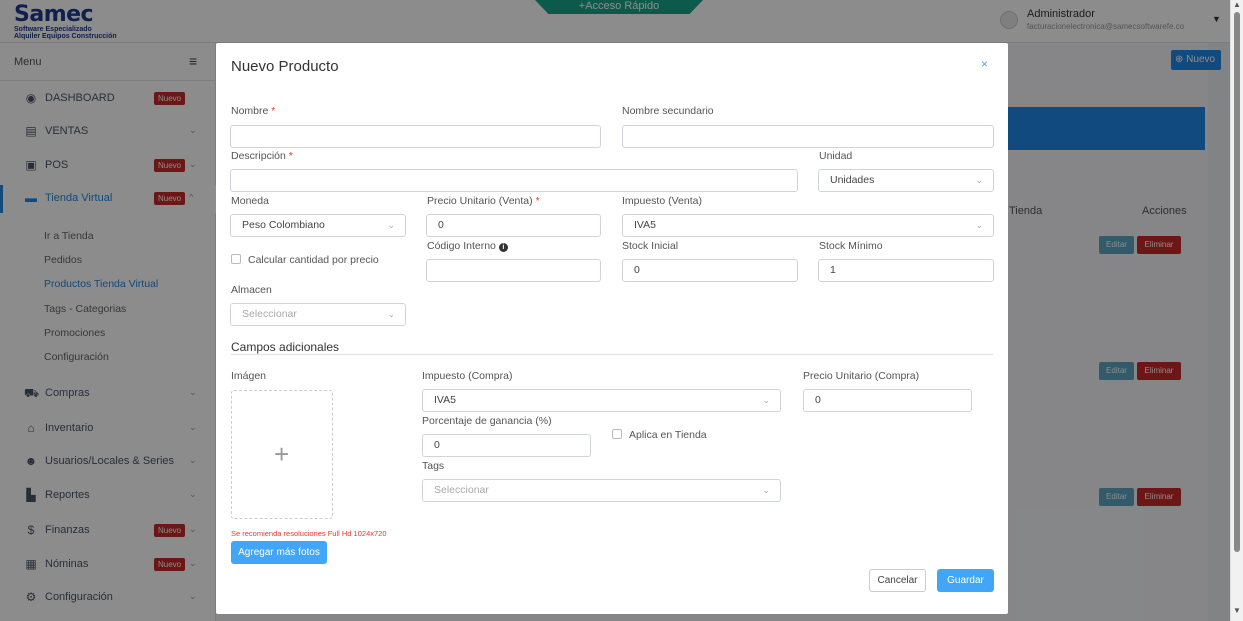  What do you see at coordinates (503, 247) in the screenshot?
I see `info-icon: i` at bounding box center [503, 247].